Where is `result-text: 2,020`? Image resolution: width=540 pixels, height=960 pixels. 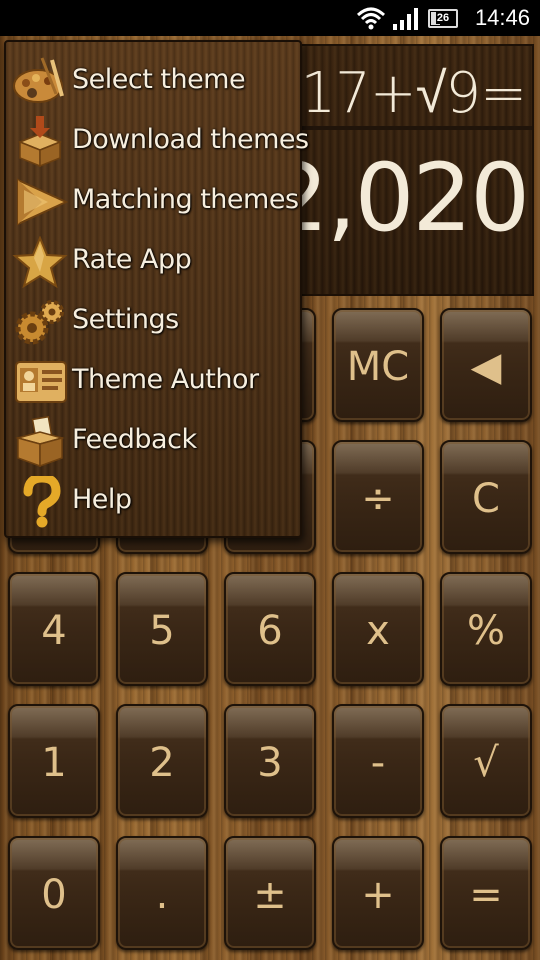 result-text: 2,020 is located at coordinates (399, 198).